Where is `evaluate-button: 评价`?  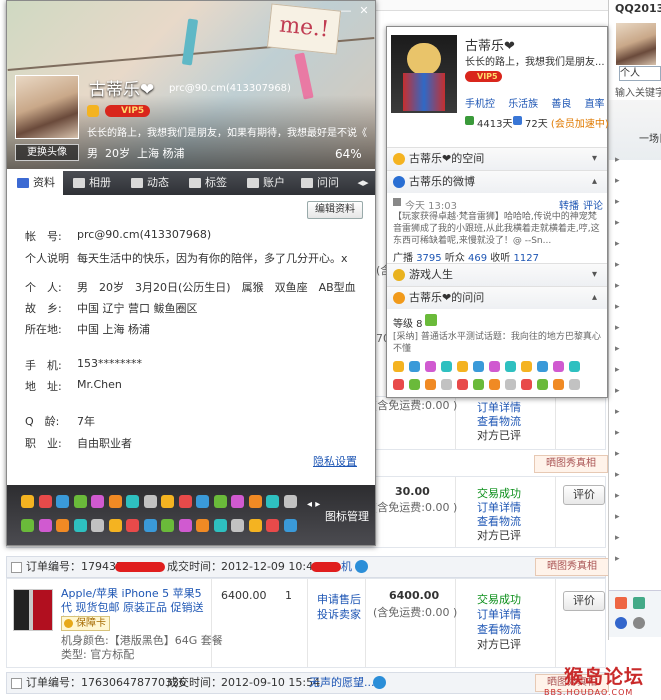 evaluate-button: 评价 is located at coordinates (584, 495).